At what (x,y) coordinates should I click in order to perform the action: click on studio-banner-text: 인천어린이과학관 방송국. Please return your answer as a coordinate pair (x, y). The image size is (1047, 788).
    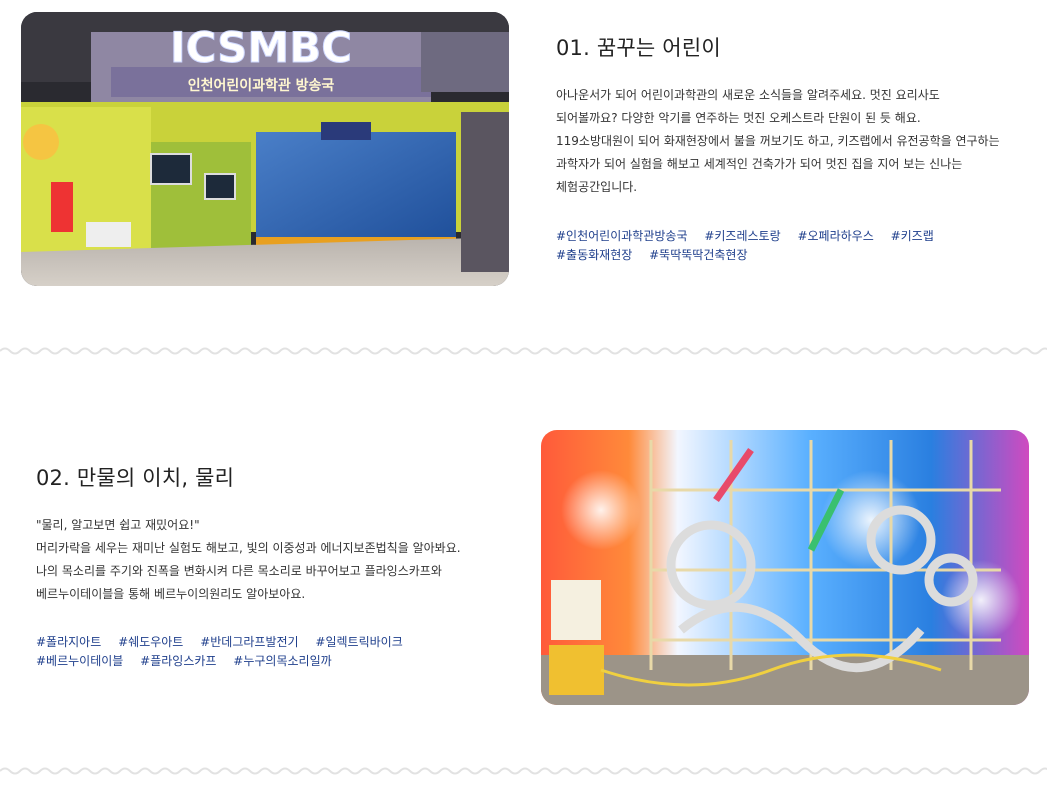
    Looking at the image, I should click on (261, 85).